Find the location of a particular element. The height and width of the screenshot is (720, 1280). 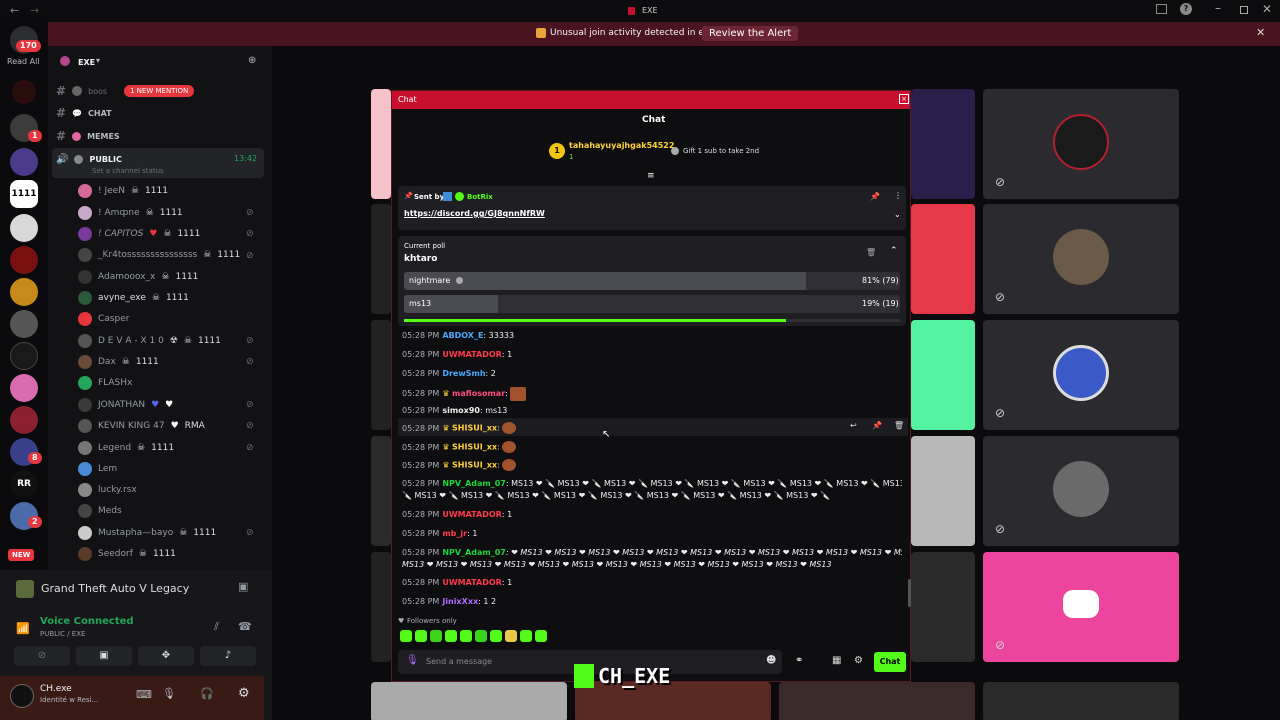

message-user: JinixXxx is located at coordinates (460, 601).